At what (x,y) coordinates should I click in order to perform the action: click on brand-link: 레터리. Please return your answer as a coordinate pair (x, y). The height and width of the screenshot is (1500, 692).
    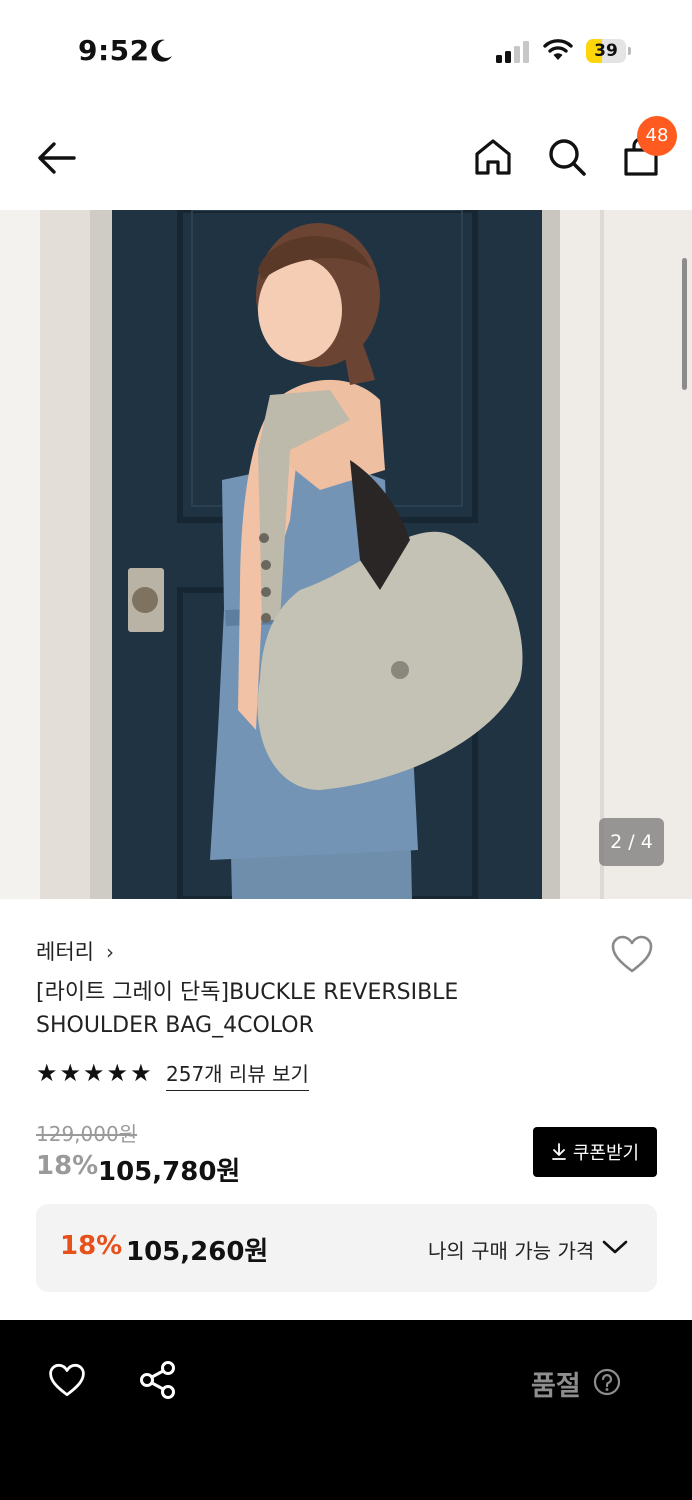
    Looking at the image, I should click on (65, 951).